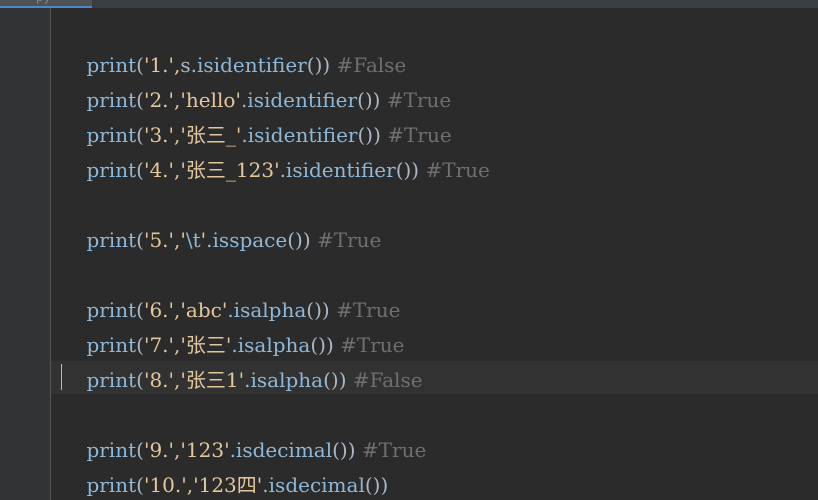 Image resolution: width=818 pixels, height=500 pixels. I want to click on code-line-10: print('10.','123四'.isdecimal()), so click(224, 465).